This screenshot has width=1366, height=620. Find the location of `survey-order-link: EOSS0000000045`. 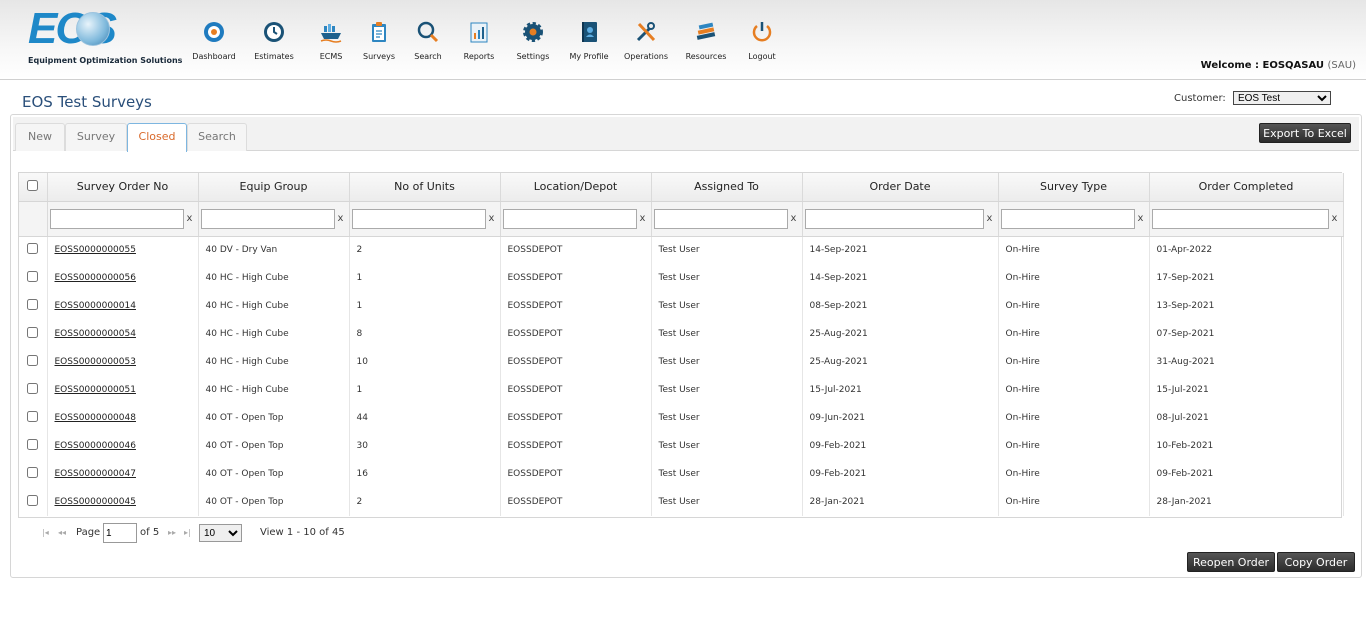

survey-order-link: EOSS0000000045 is located at coordinates (95, 502).